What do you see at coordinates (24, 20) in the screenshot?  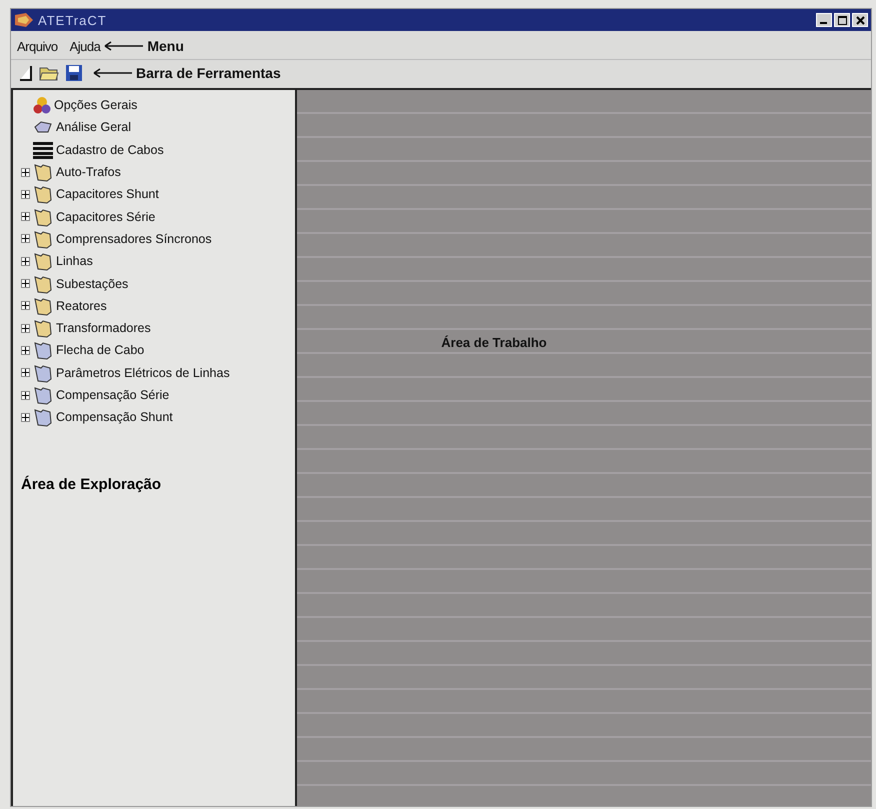 I see `app-logo-icon` at bounding box center [24, 20].